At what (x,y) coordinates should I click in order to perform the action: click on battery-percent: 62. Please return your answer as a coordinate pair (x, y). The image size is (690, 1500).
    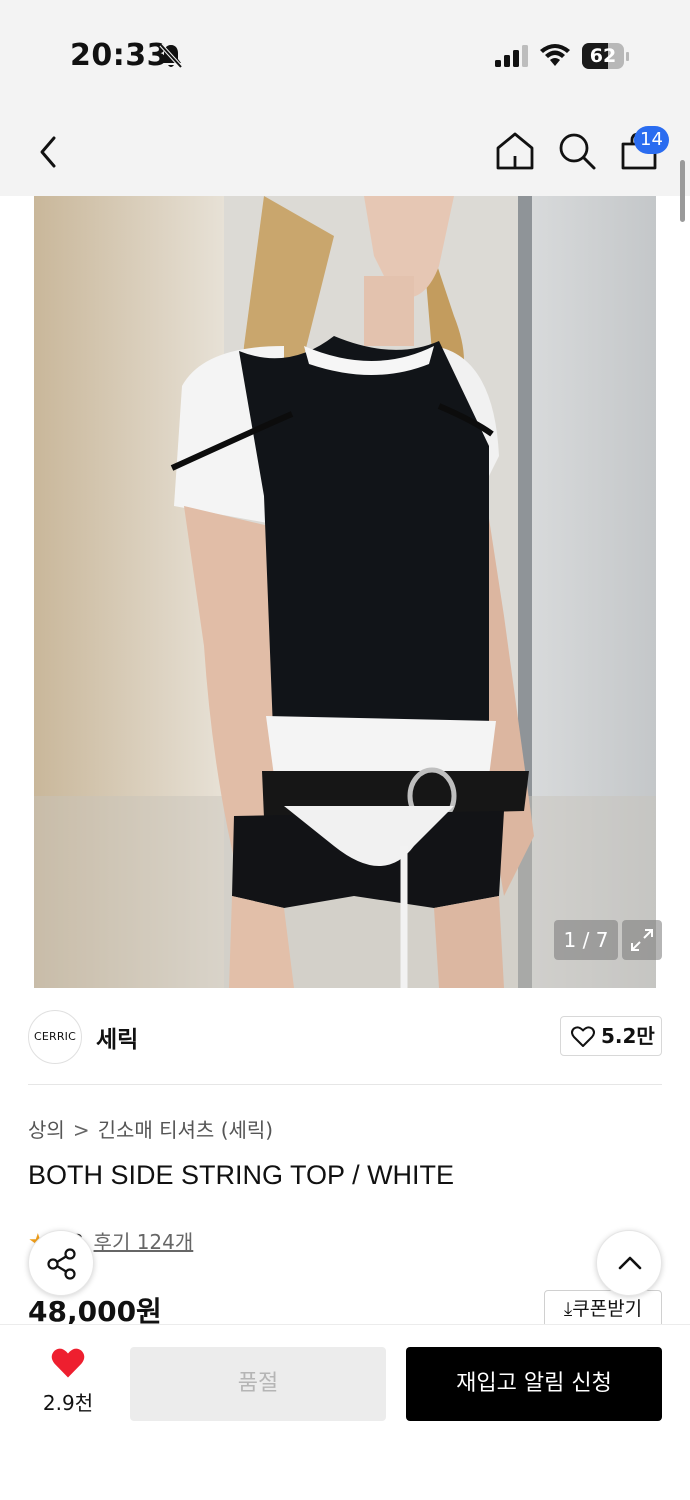
    Looking at the image, I should click on (603, 56).